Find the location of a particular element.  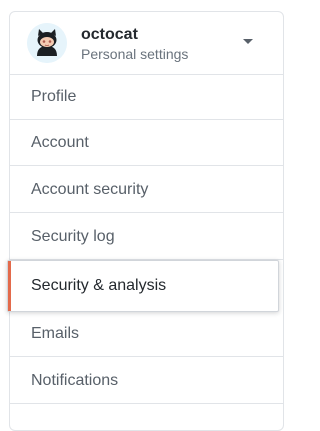

menu-item-security-analysis: Security & analysis is located at coordinates (143, 286).